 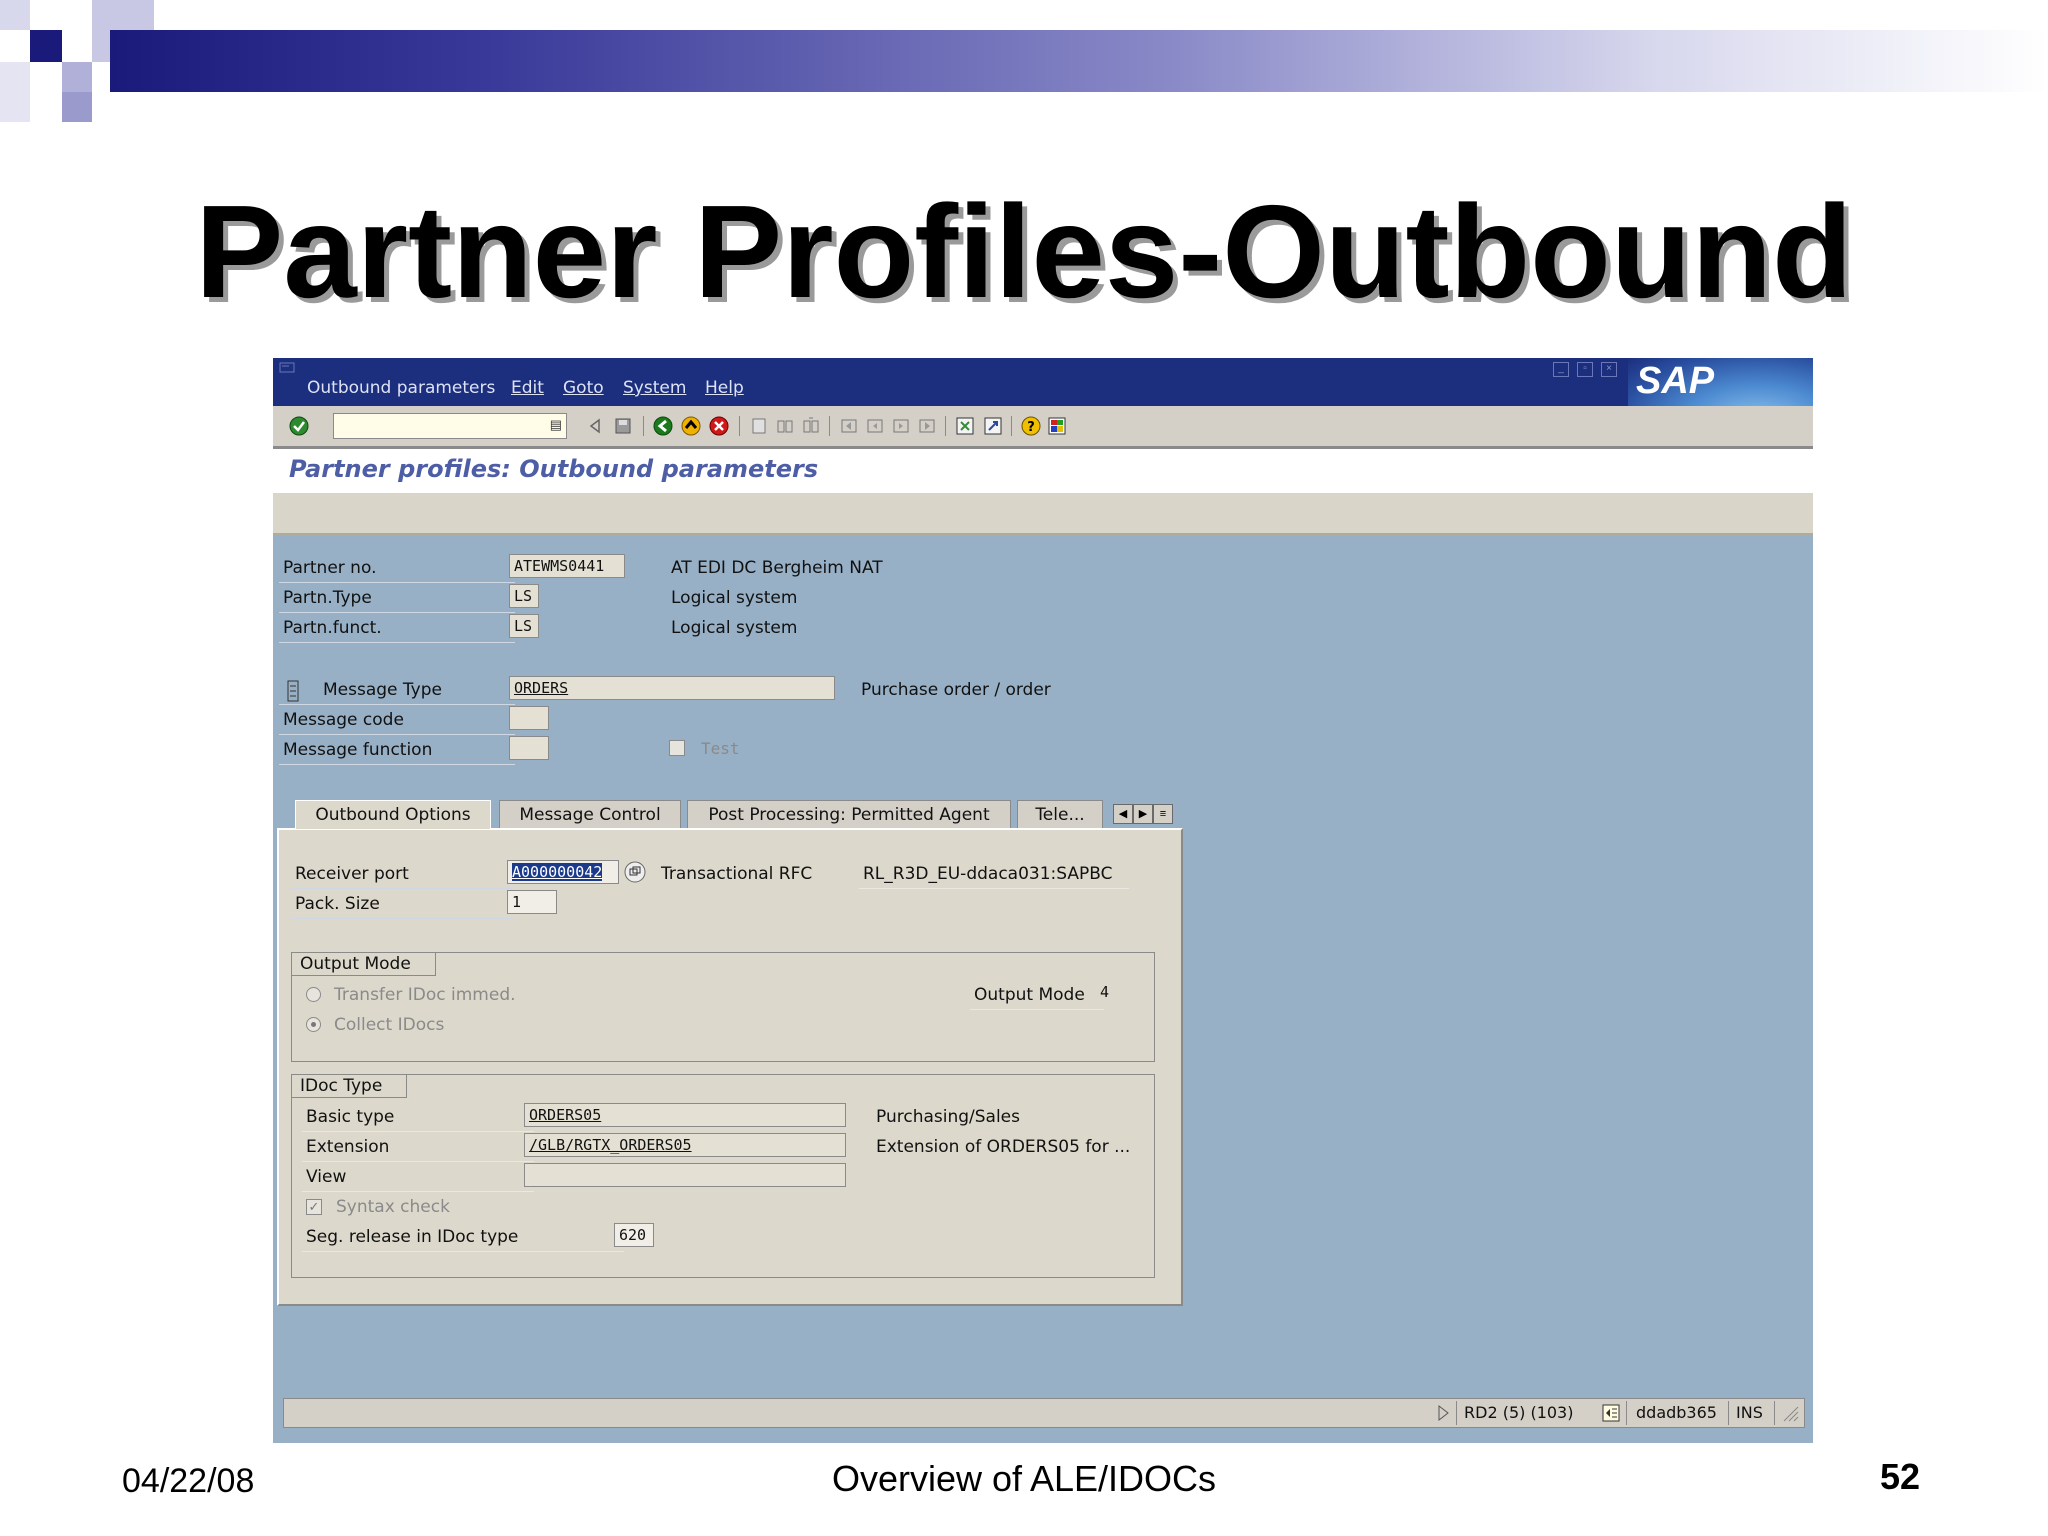 What do you see at coordinates (724, 388) in the screenshot?
I see `menu-help: Help` at bounding box center [724, 388].